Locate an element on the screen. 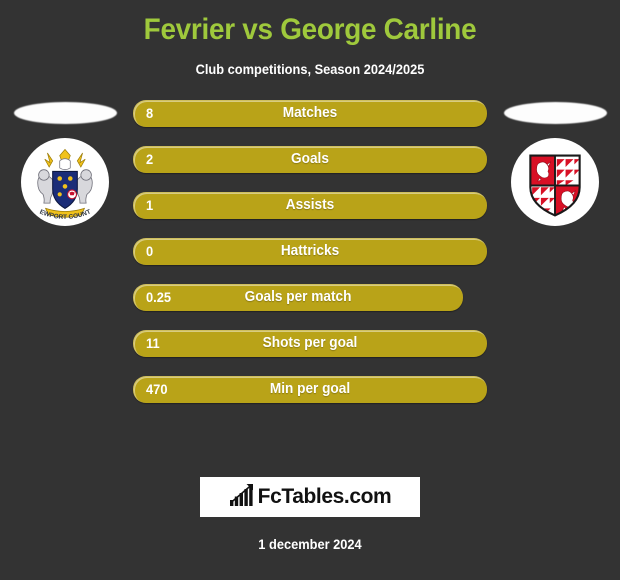 Image resolution: width=620 pixels, height=580 pixels. chart-date: 1 december 2024 is located at coordinates (310, 544).